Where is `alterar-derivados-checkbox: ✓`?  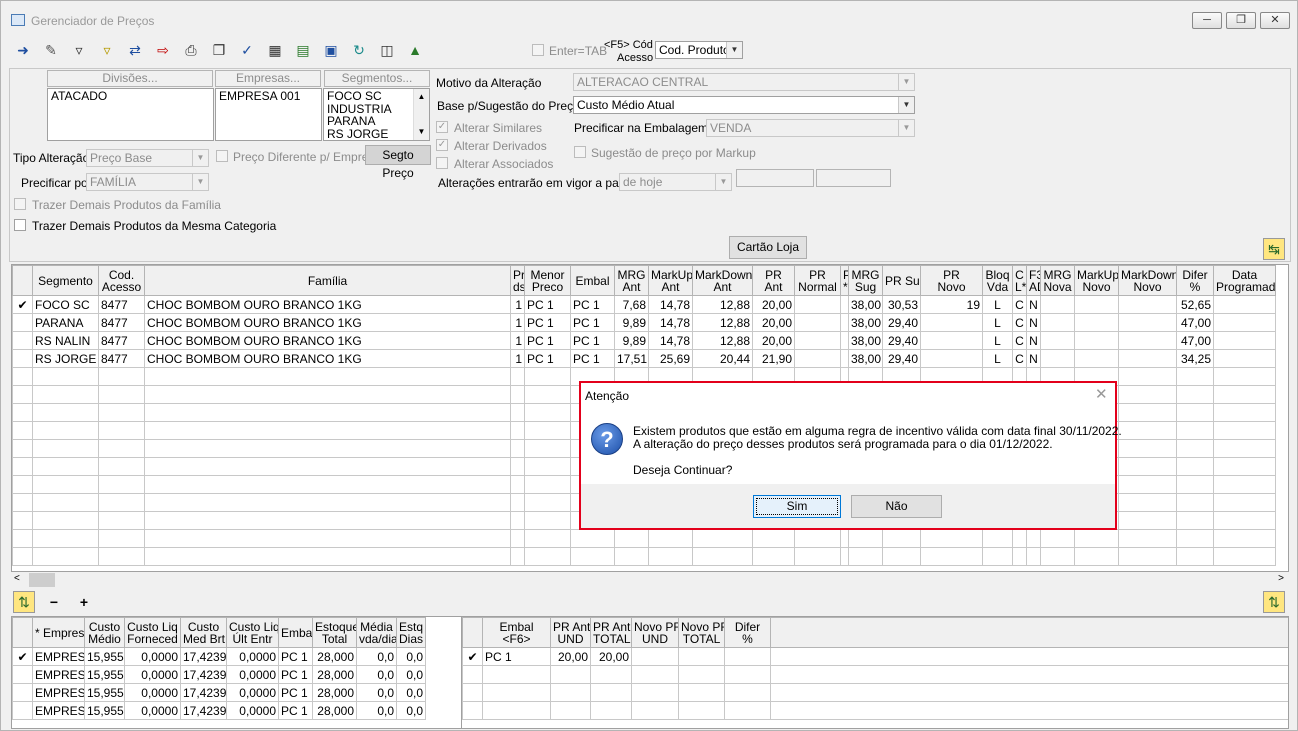 alterar-derivados-checkbox: ✓ is located at coordinates (442, 145).